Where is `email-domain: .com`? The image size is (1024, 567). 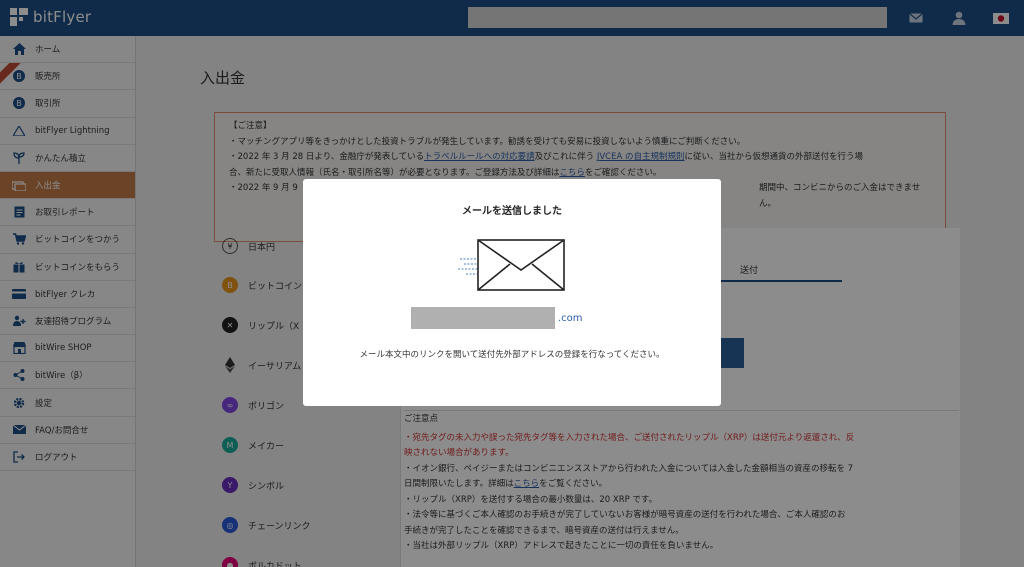
email-domain: .com is located at coordinates (570, 318).